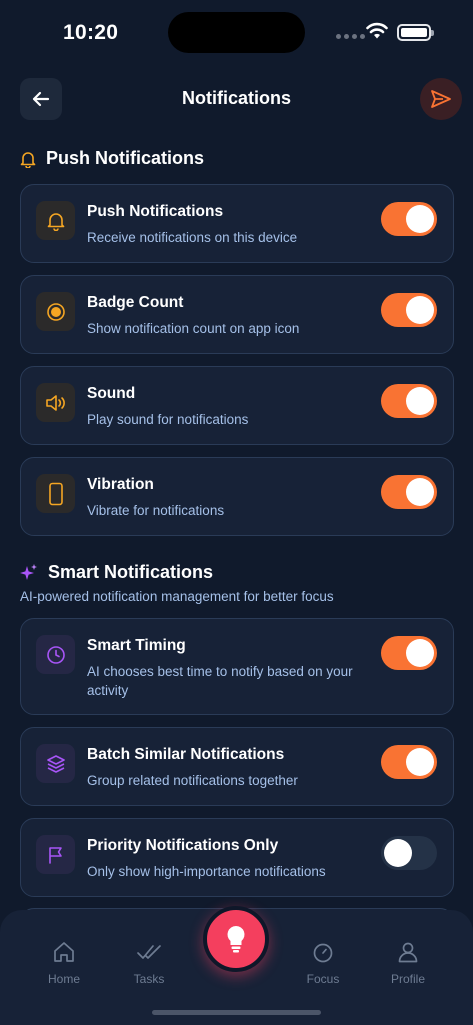 This screenshot has height=1025, width=473. What do you see at coordinates (64, 952) in the screenshot?
I see `home-icon` at bounding box center [64, 952].